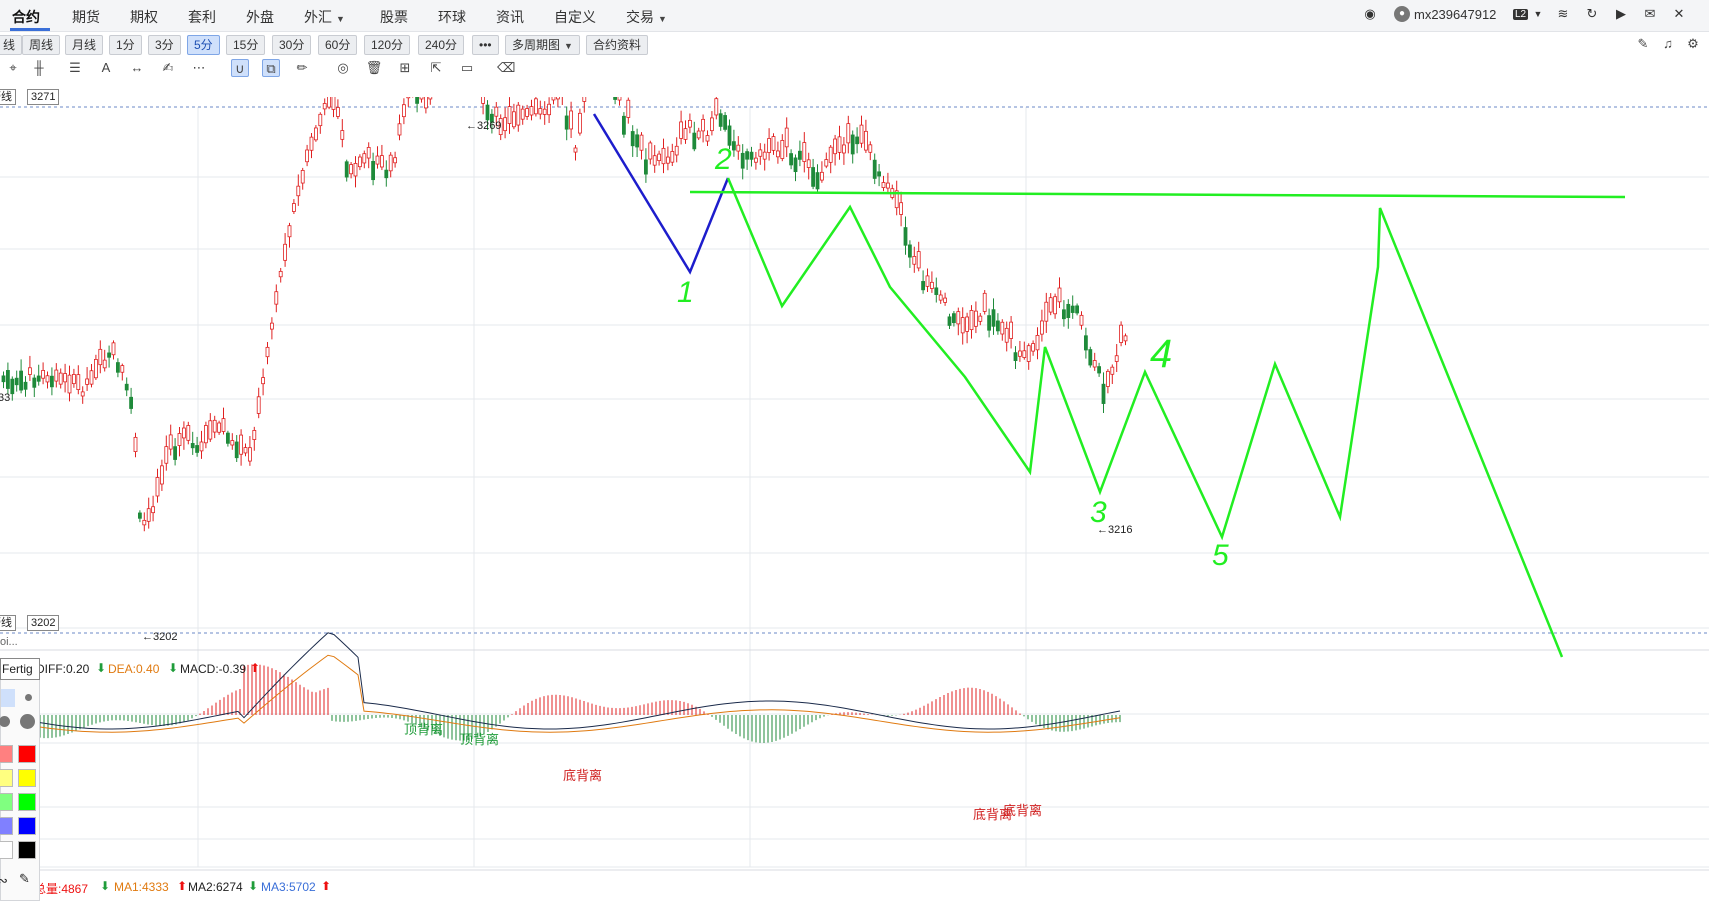 The width and height of the screenshot is (1709, 901). I want to click on eye-icon: ◎, so click(343, 68).